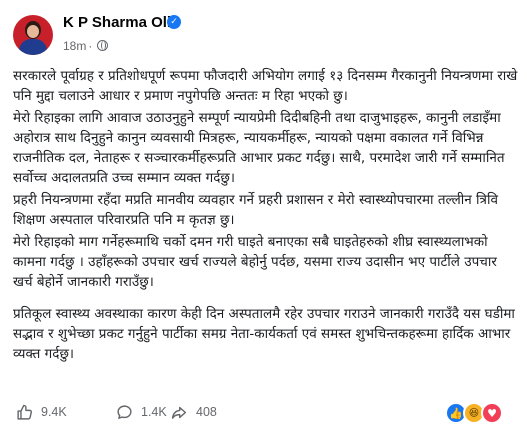 The image size is (527, 437). What do you see at coordinates (492, 413) in the screenshot?
I see `love-reaction-icon: ♥` at bounding box center [492, 413].